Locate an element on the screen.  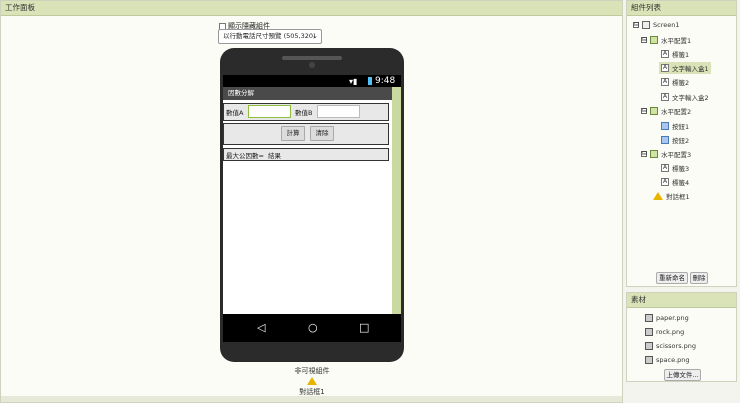
result-label: 結果 is located at coordinates (274, 156).